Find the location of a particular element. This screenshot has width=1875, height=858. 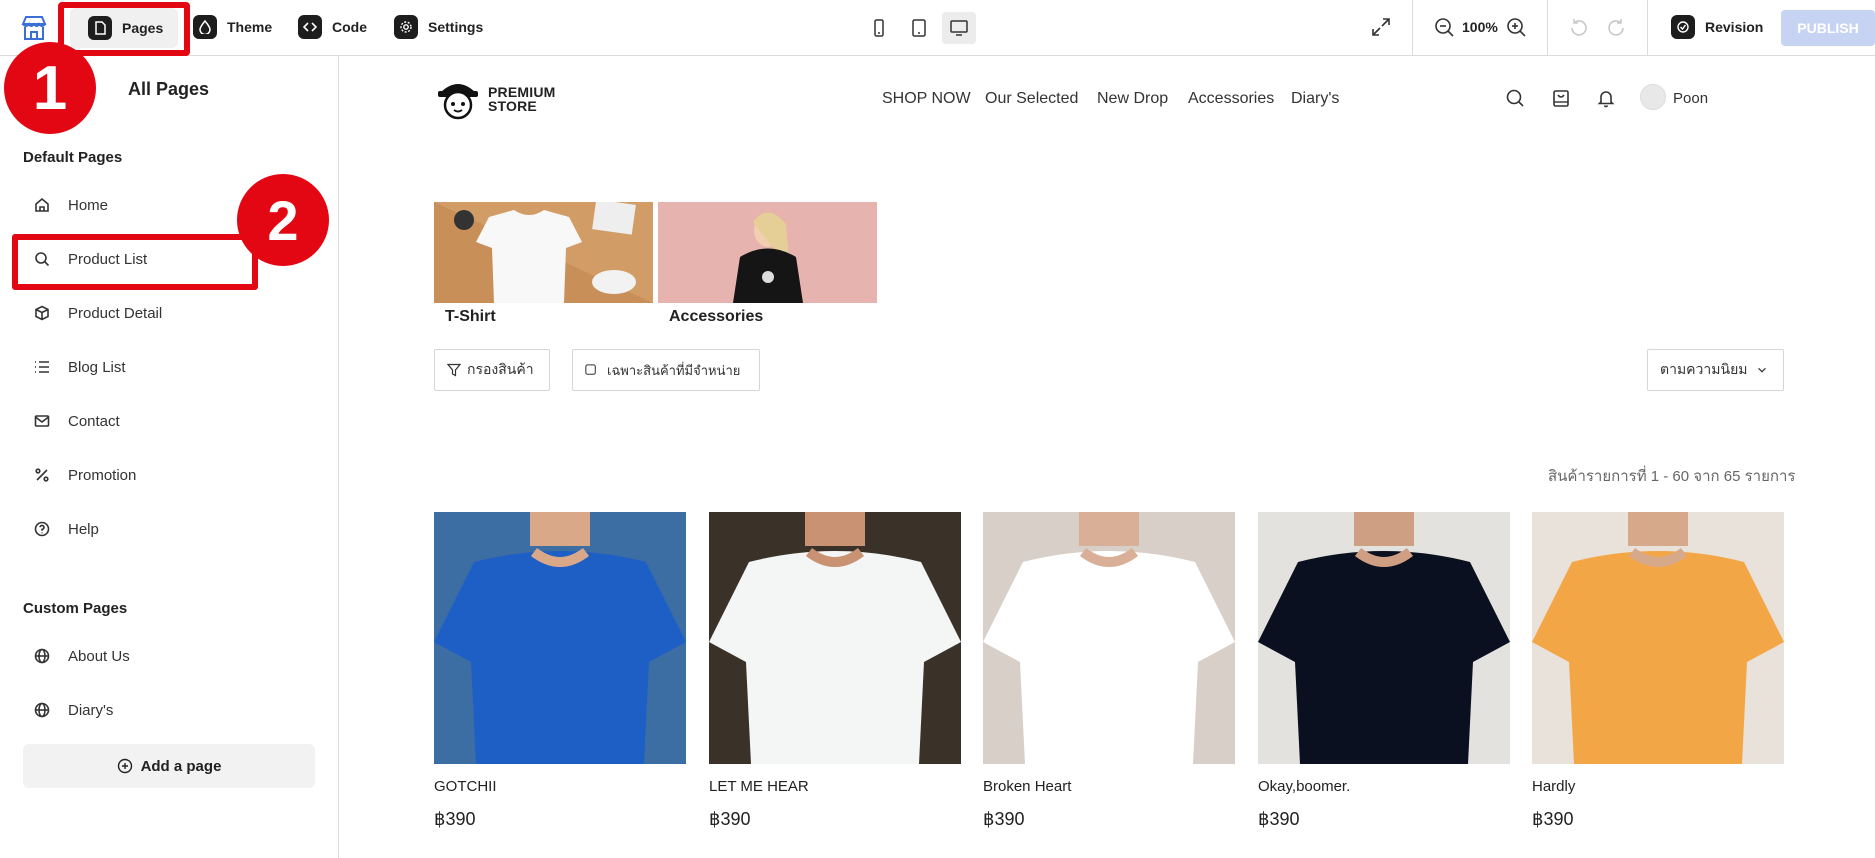

code-label: Code is located at coordinates (349, 27).